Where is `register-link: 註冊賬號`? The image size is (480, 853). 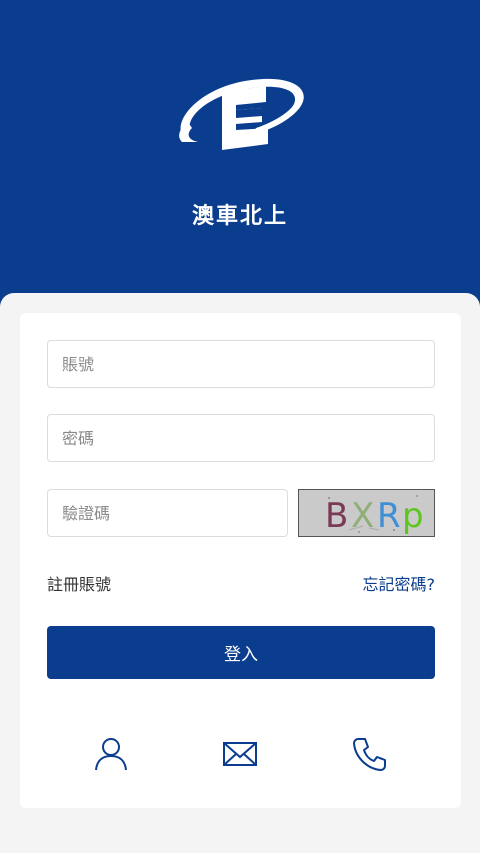
register-link: 註冊賬號 is located at coordinates (79, 583).